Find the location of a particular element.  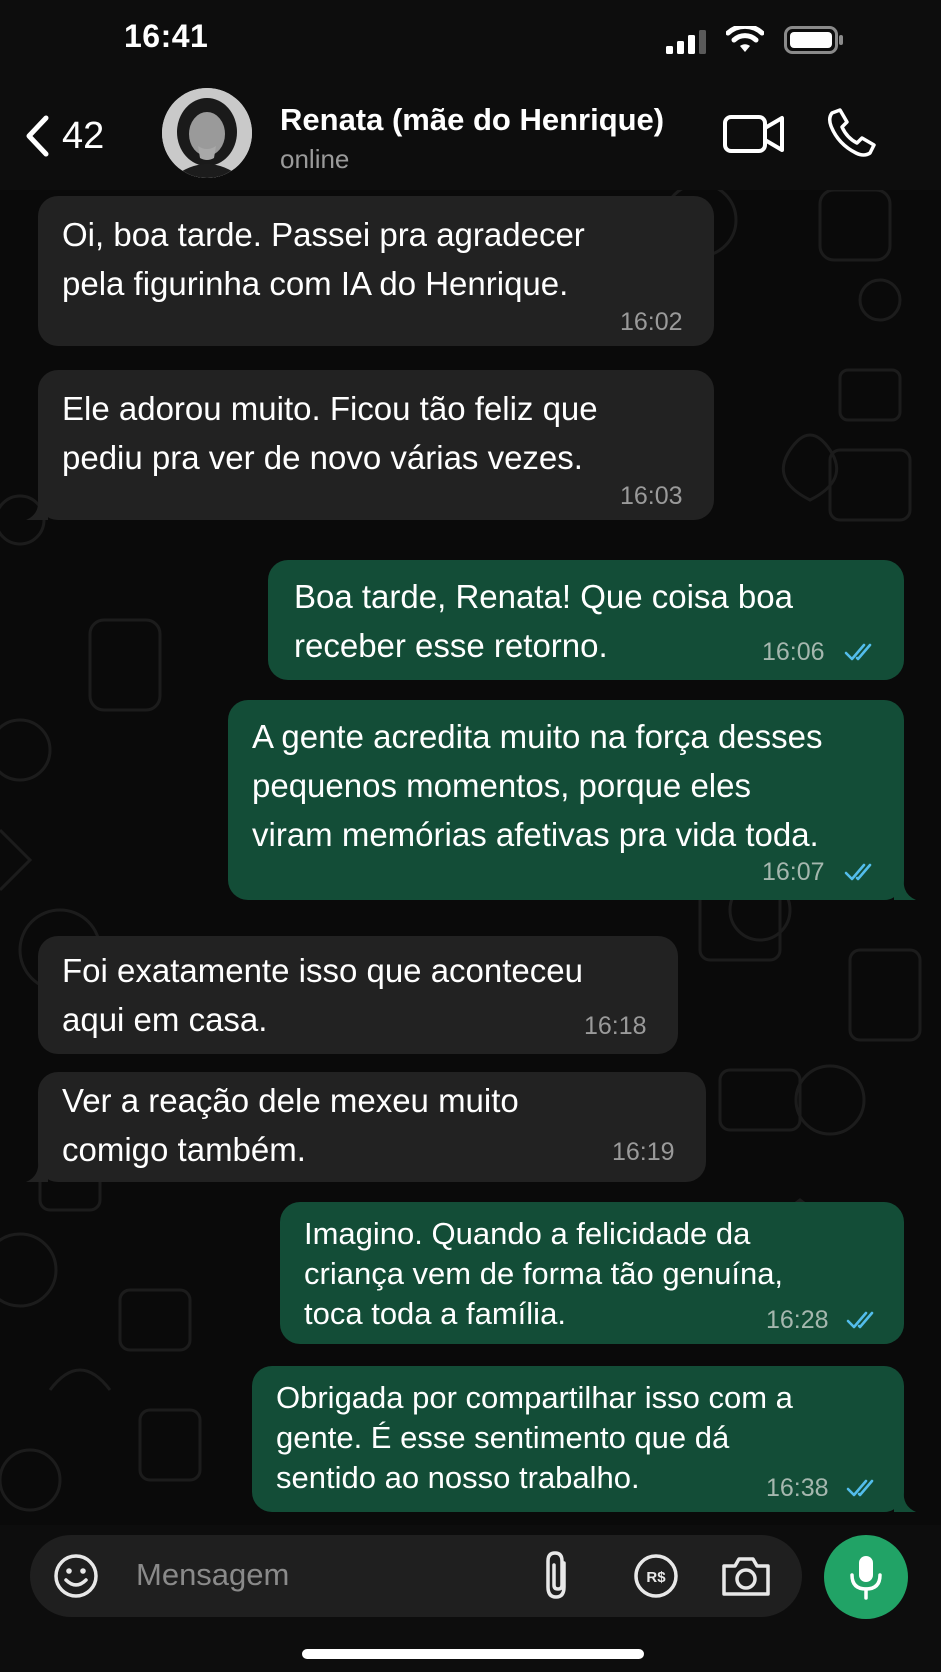

smiley-icon is located at coordinates (76, 1576).